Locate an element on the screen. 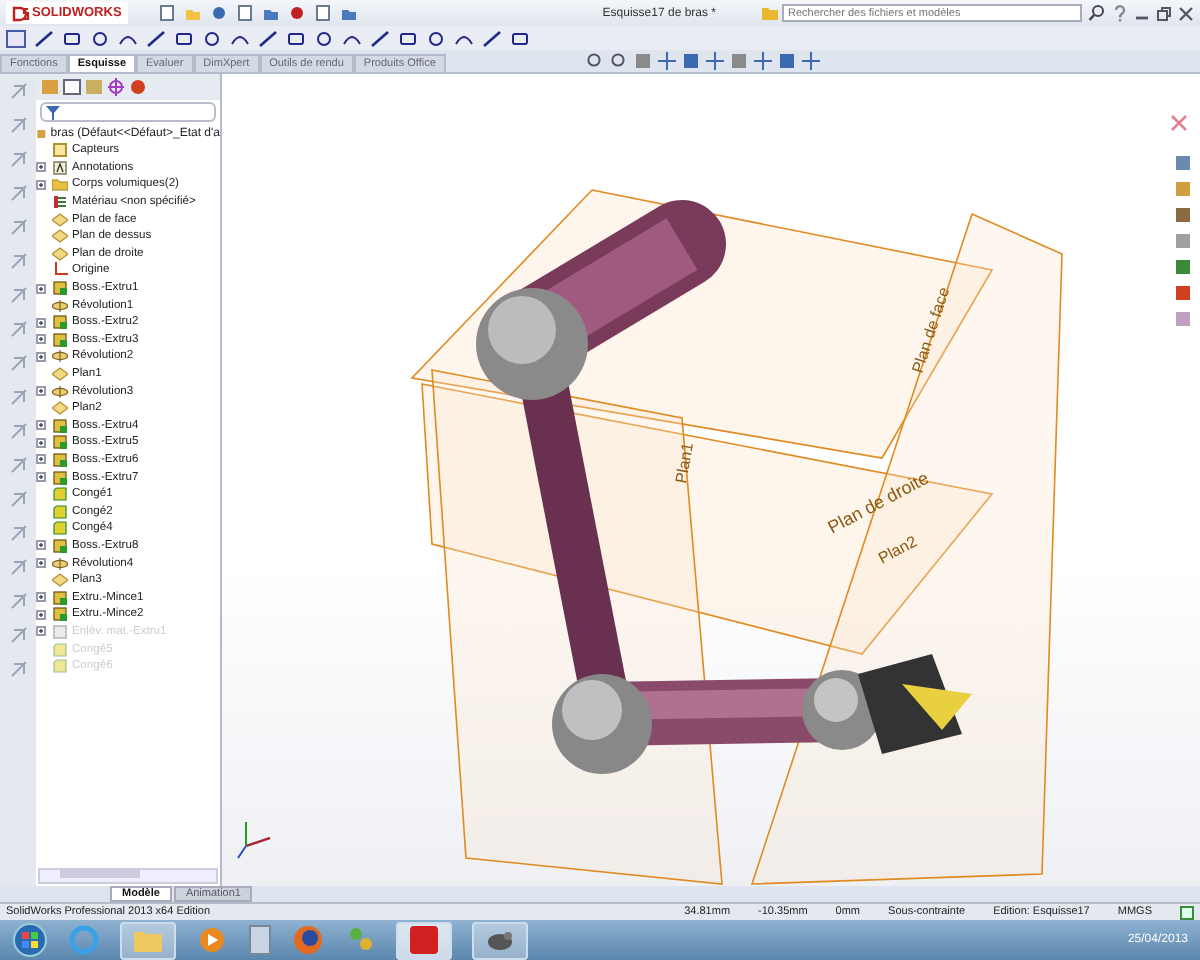 The image size is (1200, 960). appearance-tab-icon is located at coordinates (138, 87).